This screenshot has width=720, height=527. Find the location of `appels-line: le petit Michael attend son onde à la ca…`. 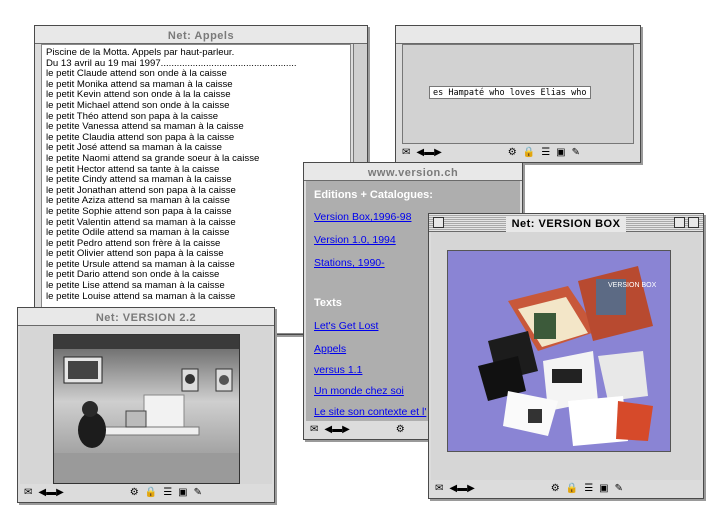

appels-line: le petit Michael attend son onde à la ca… is located at coordinates (138, 105).